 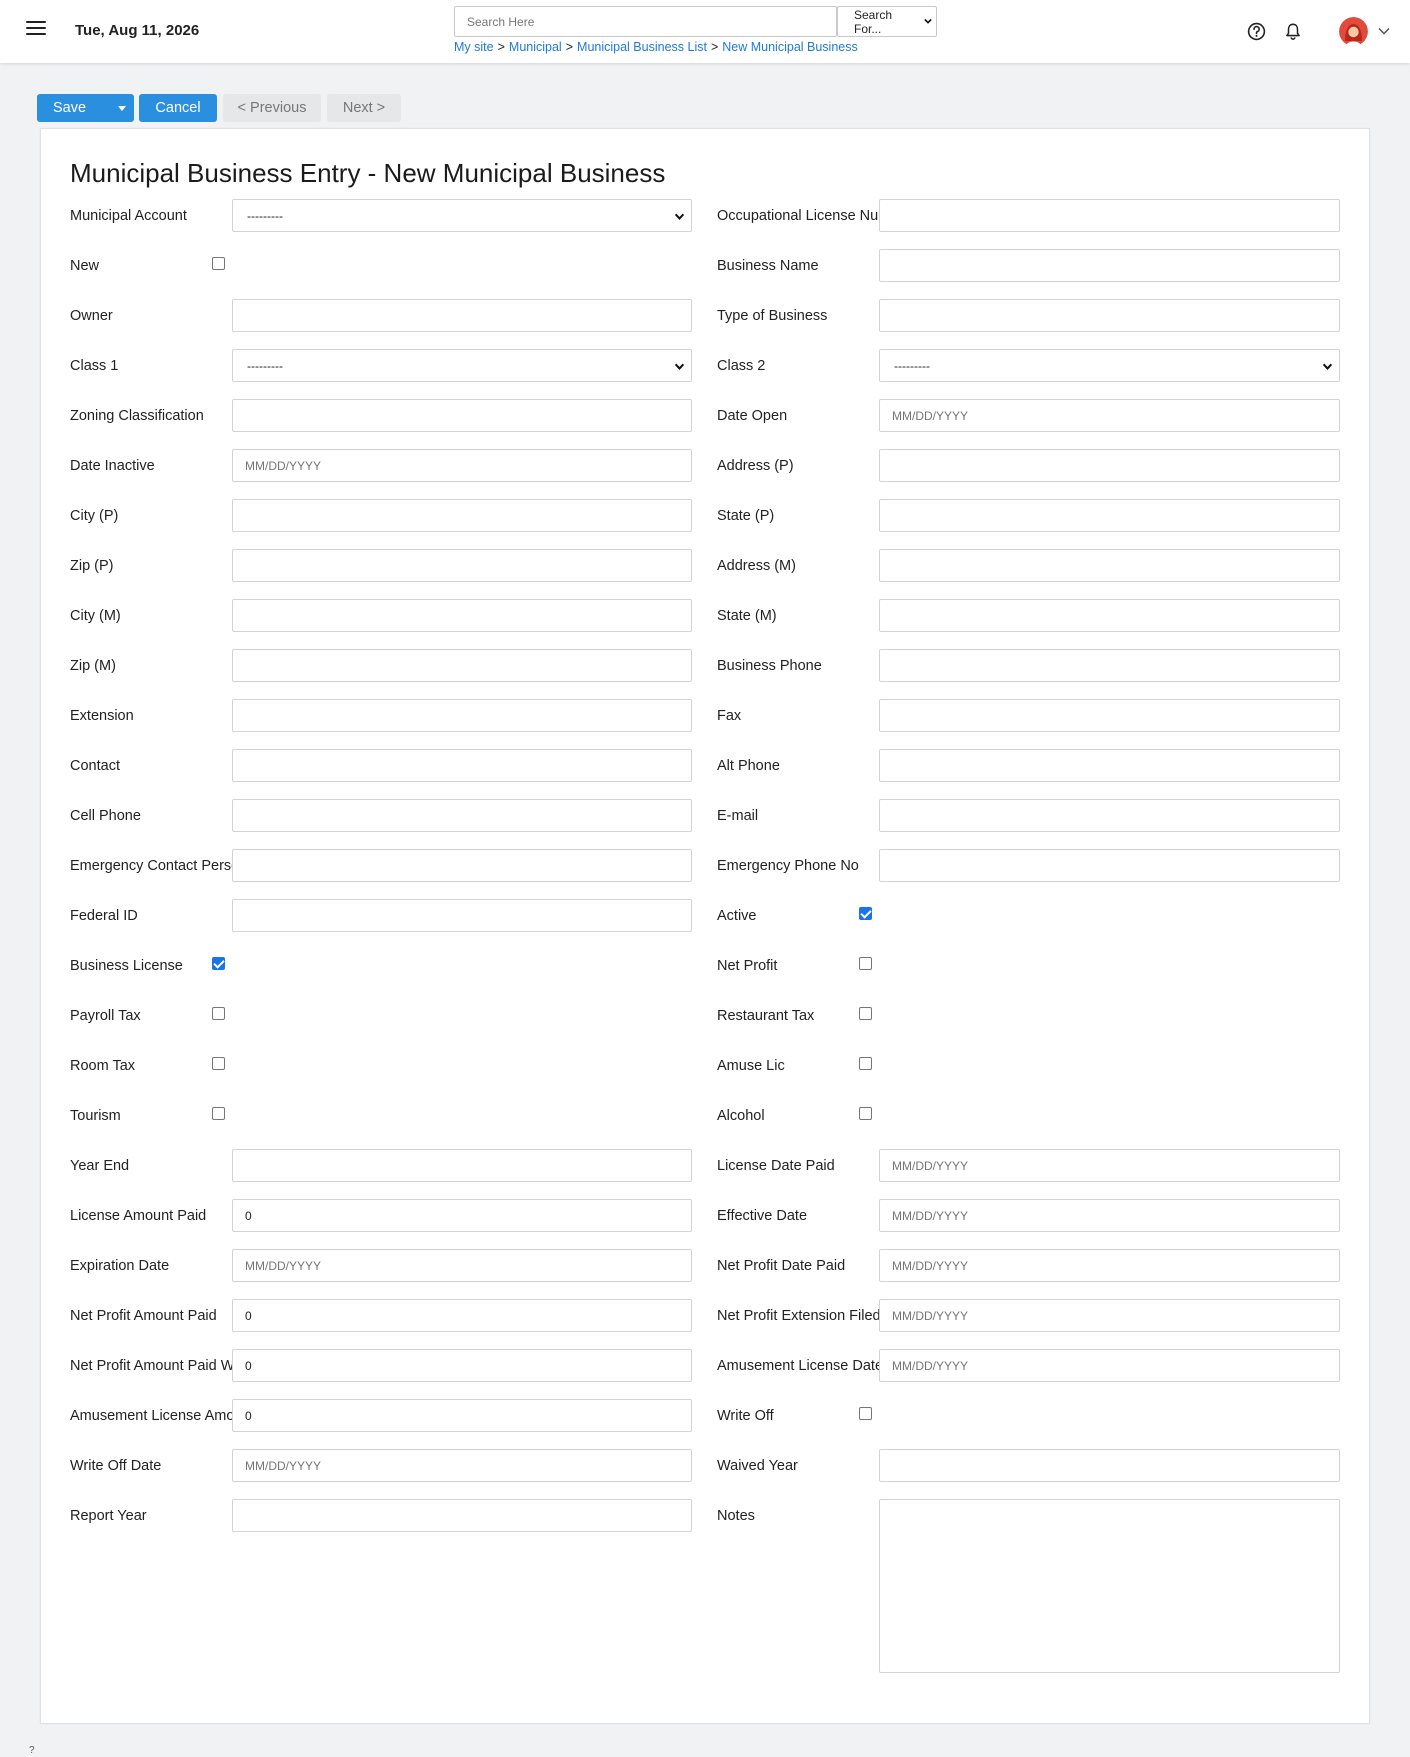 What do you see at coordinates (1109, 715) in the screenshot?
I see `fax-input` at bounding box center [1109, 715].